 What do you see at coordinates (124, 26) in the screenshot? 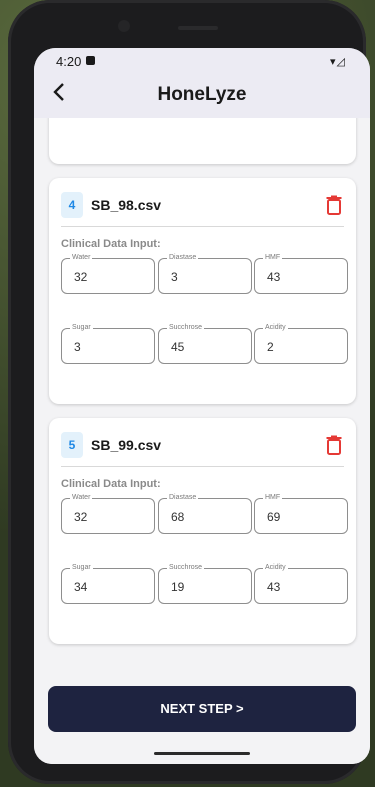
I see `front-camera` at bounding box center [124, 26].